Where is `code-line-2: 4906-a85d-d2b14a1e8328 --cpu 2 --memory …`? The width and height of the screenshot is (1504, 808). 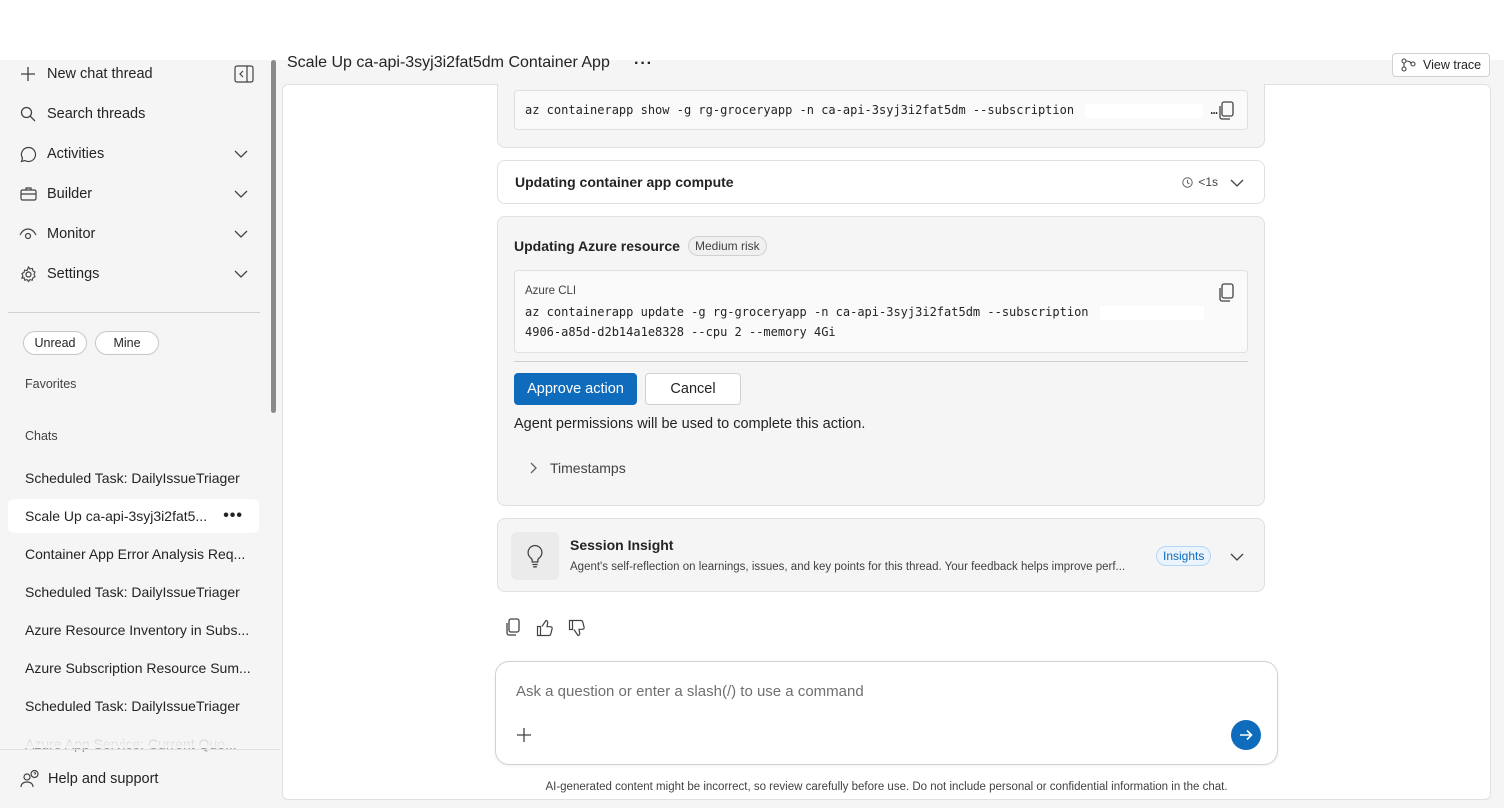 code-line-2: 4906-a85d-d2b14a1e8328 --cpu 2 --memory … is located at coordinates (680, 332).